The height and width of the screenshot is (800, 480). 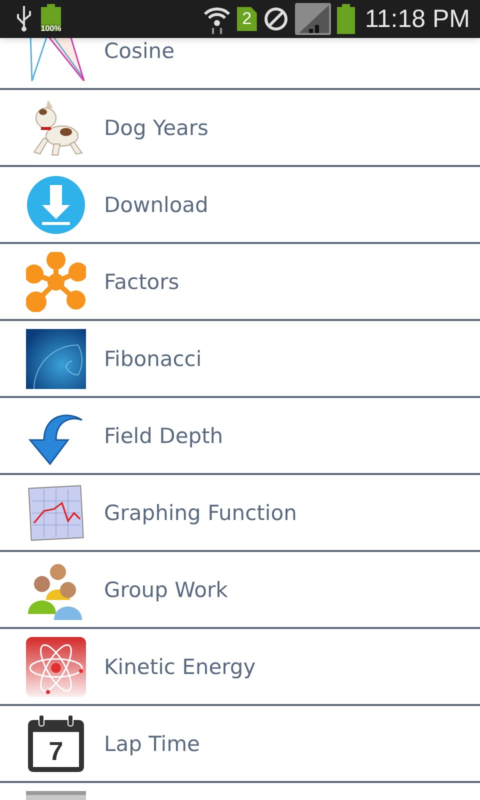 What do you see at coordinates (56, 751) in the screenshot?
I see `calendar-day: 7` at bounding box center [56, 751].